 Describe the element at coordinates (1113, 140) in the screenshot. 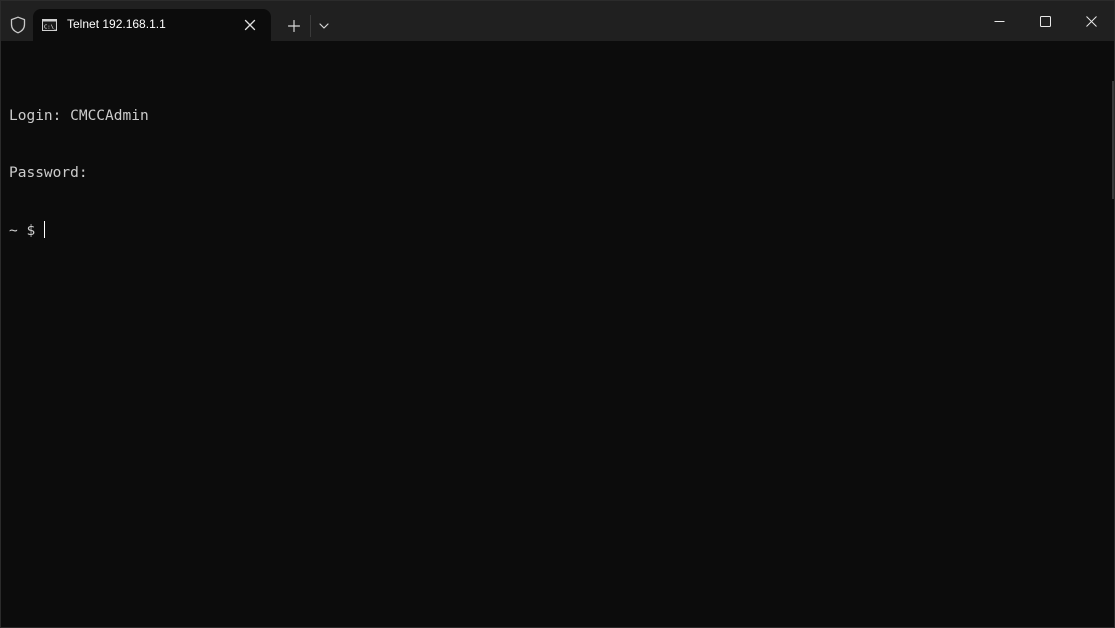

I see `scrollbar` at that location.